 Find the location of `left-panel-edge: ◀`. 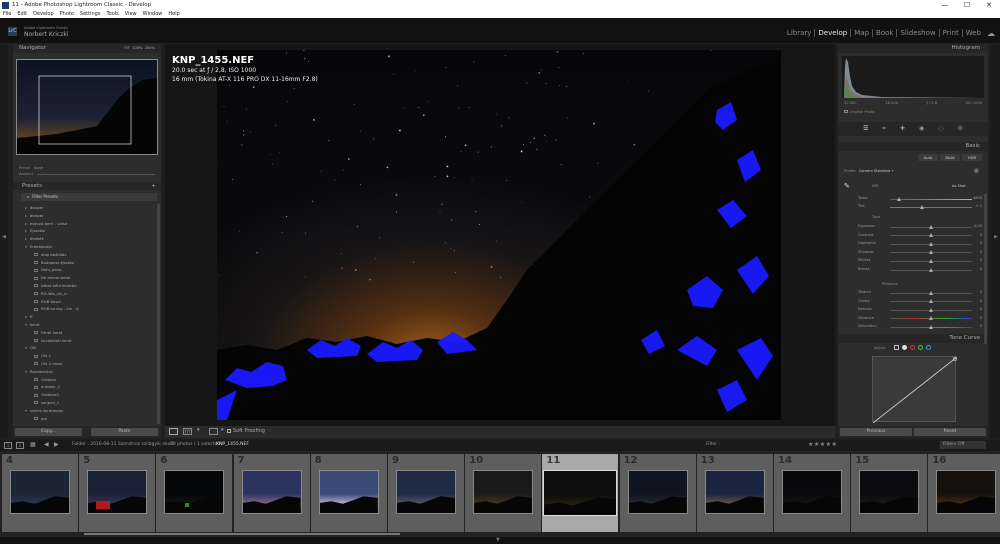

left-panel-edge: ◀ is located at coordinates (4, 241).